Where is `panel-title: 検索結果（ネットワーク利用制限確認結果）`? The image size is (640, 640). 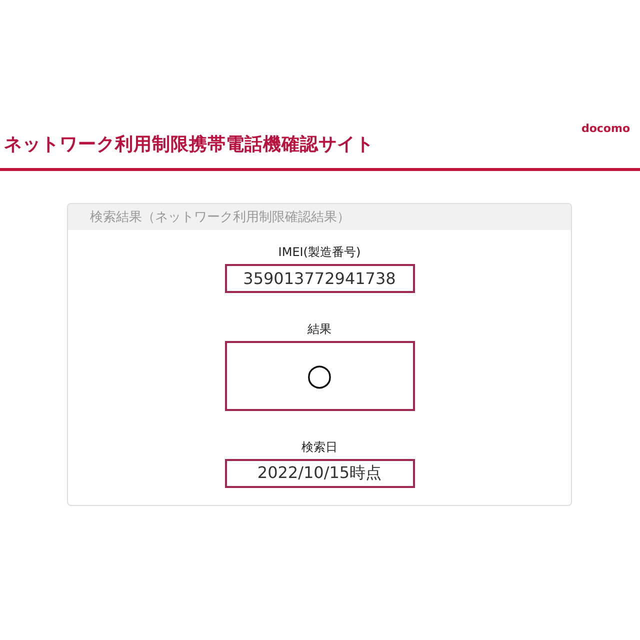 panel-title: 検索結果（ネットワーク利用制限確認結果） is located at coordinates (220, 217).